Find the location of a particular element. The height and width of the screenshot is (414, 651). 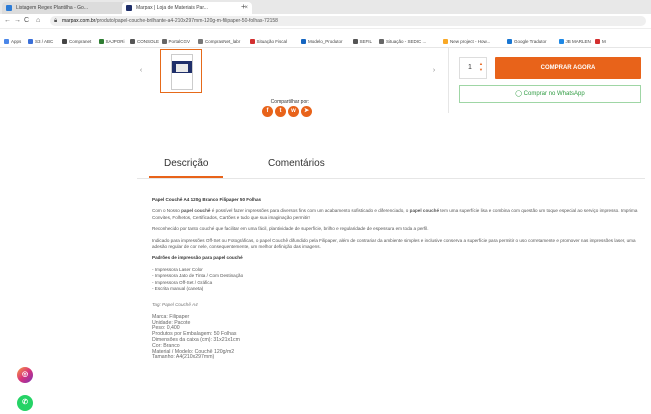

bookmark-item: SEFIL is located at coordinates (362, 41).